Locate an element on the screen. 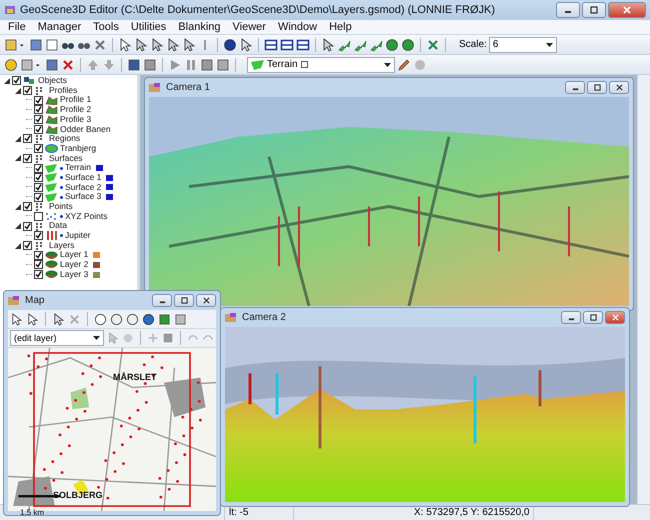 This screenshot has width=650, height=520. tree-item: Surface 2 is located at coordinates (83, 187).